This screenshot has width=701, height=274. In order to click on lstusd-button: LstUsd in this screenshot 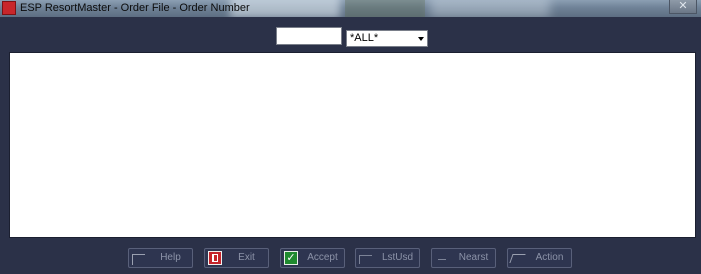, I will do `click(387, 258)`.